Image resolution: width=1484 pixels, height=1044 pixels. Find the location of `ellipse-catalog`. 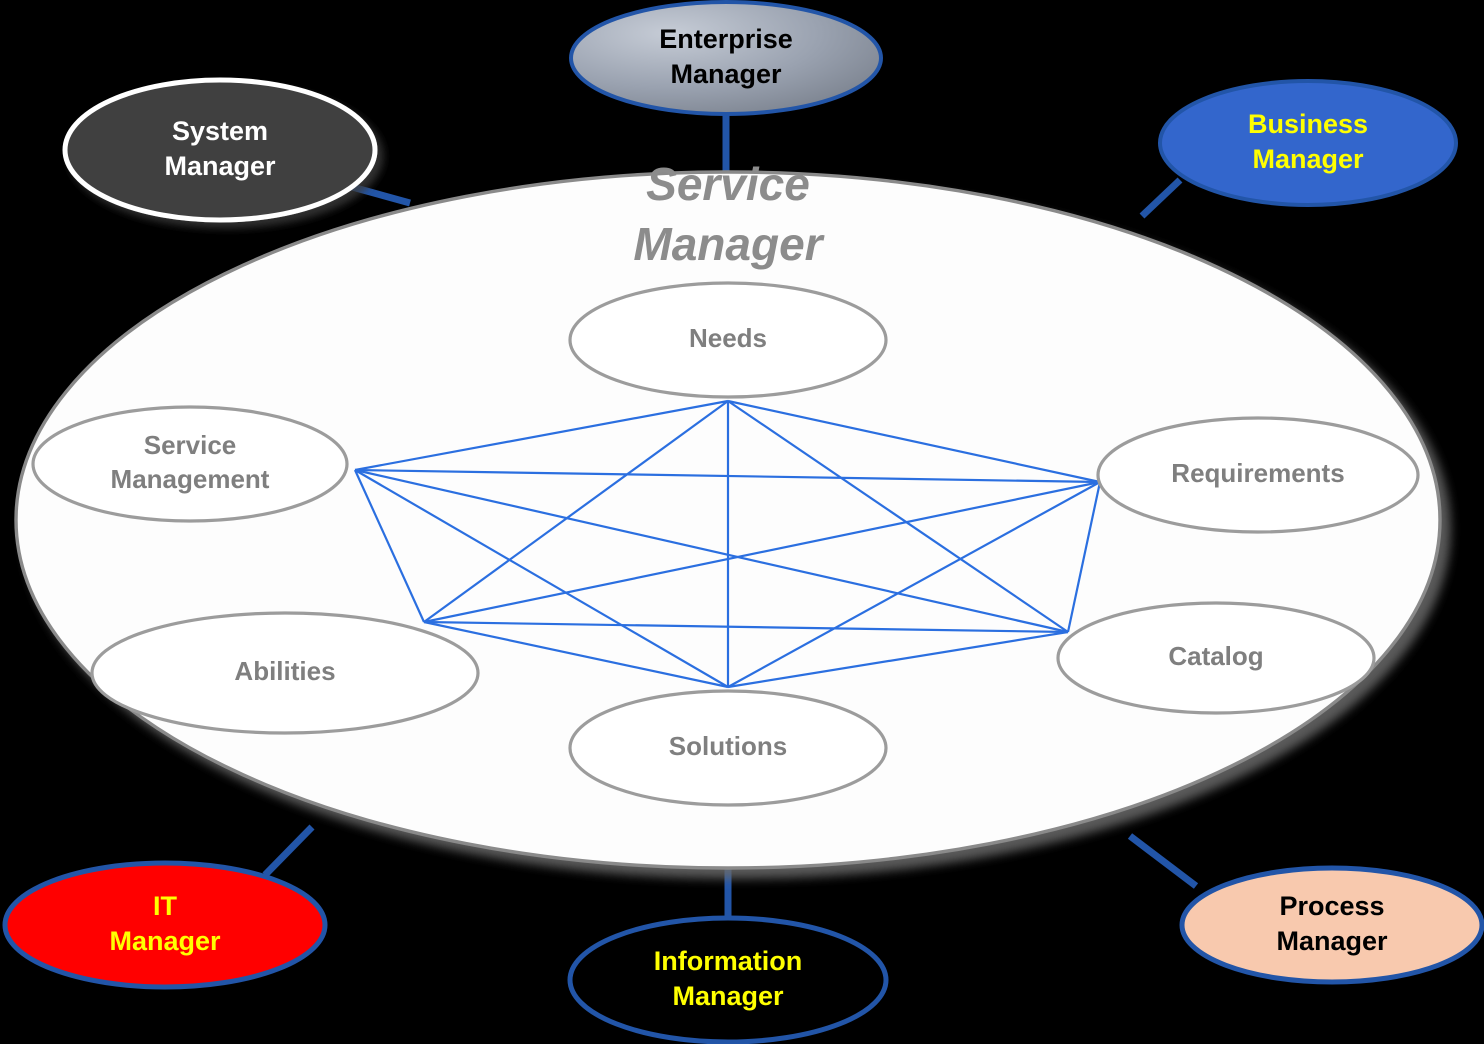

ellipse-catalog is located at coordinates (1216, 658).